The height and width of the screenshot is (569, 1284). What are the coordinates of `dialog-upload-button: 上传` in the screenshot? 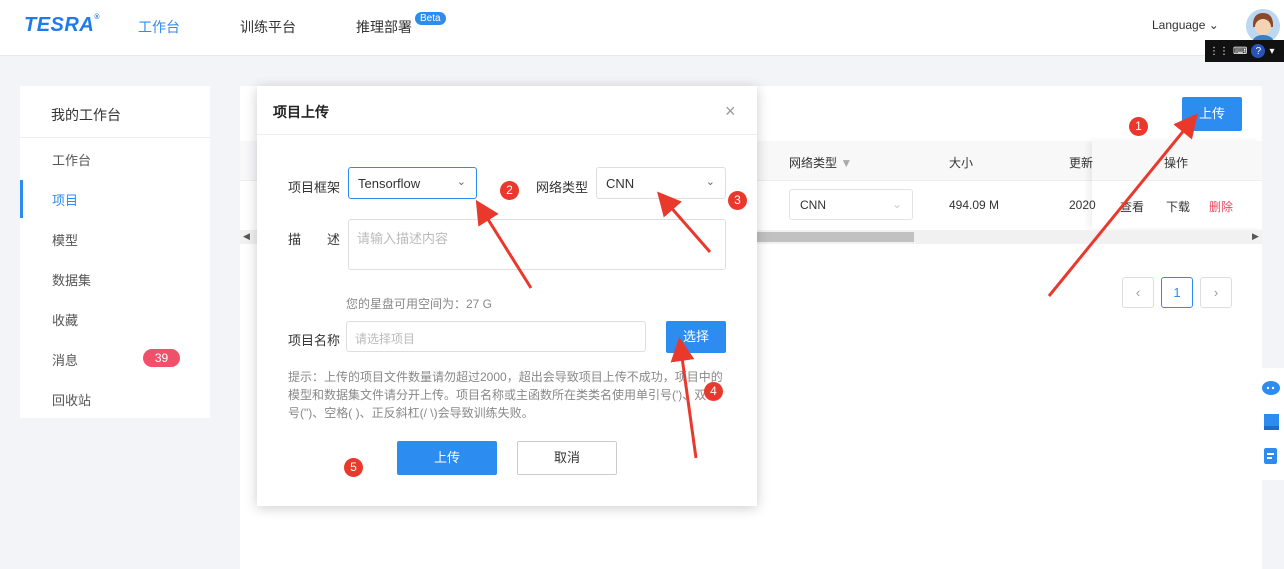 It's located at (447, 458).